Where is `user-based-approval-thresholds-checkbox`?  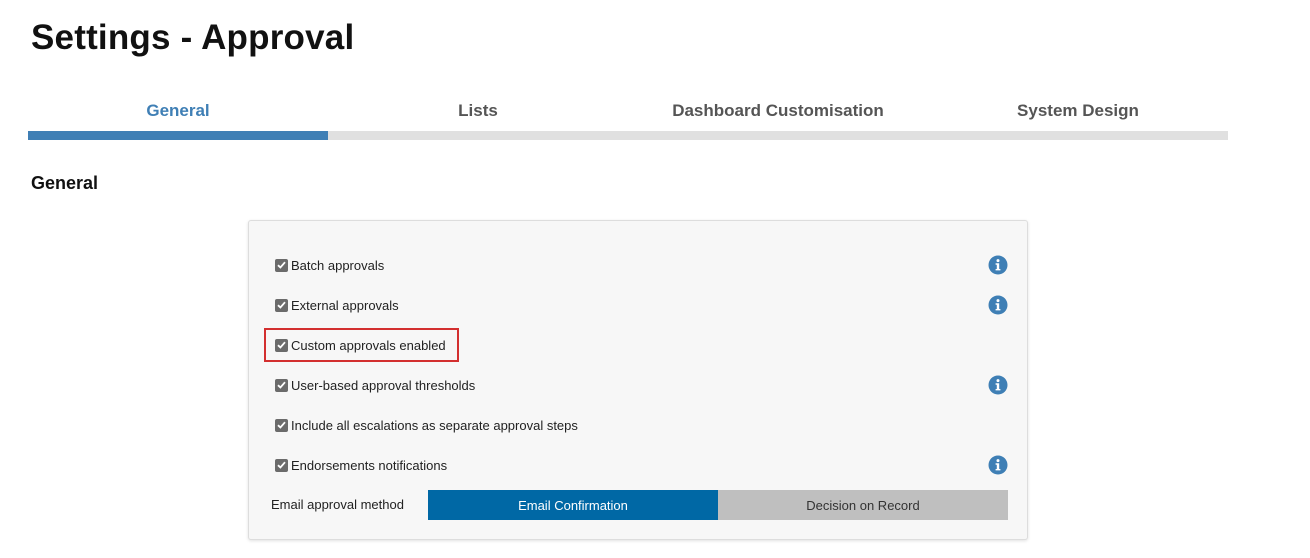
user-based-approval-thresholds-checkbox is located at coordinates (281, 385).